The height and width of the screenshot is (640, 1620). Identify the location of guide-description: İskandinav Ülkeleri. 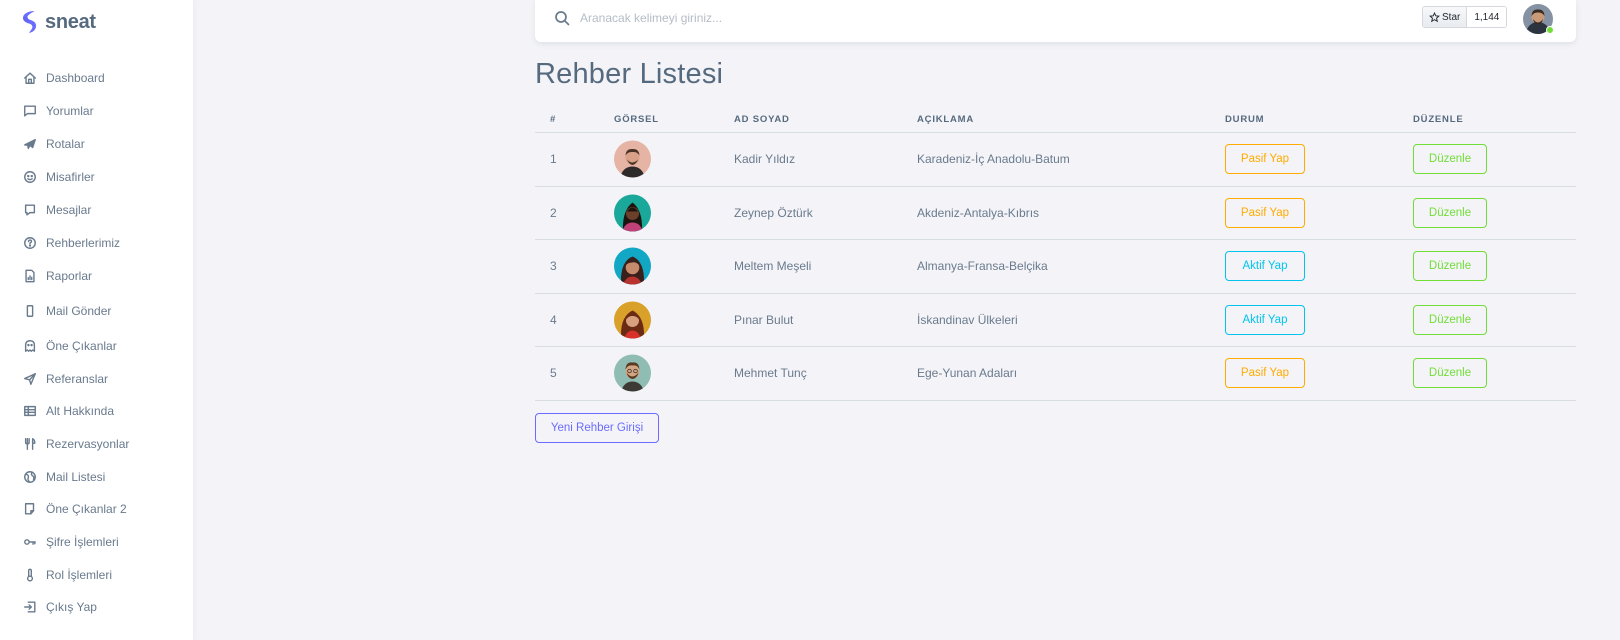
(967, 319).